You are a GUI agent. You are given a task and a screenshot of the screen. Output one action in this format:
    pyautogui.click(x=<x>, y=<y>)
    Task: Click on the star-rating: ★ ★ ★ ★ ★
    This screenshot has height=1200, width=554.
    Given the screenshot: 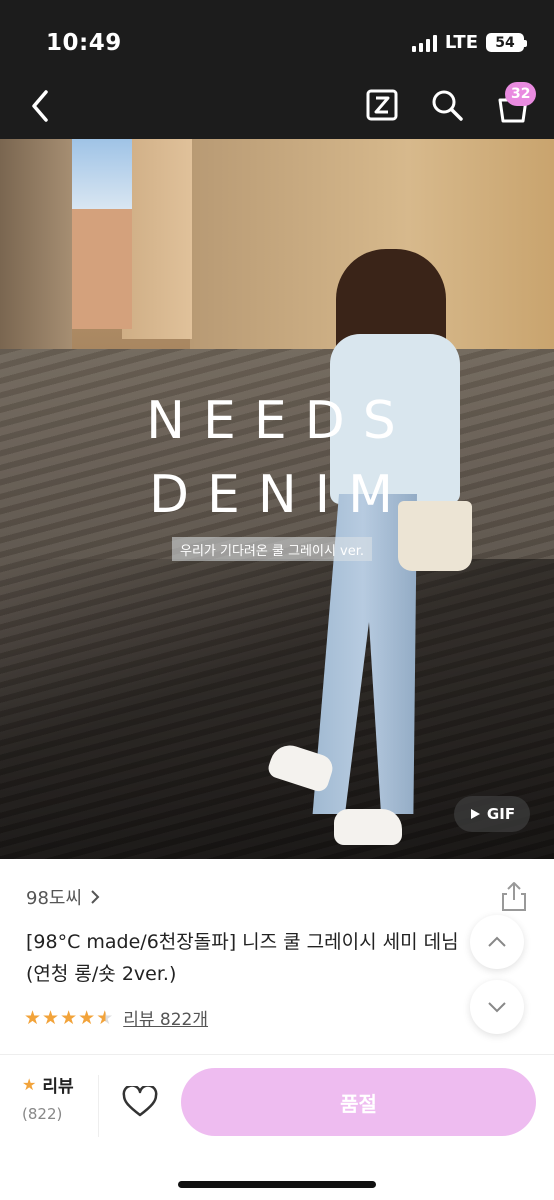 What is the action you would take?
    pyautogui.click(x=68, y=1018)
    